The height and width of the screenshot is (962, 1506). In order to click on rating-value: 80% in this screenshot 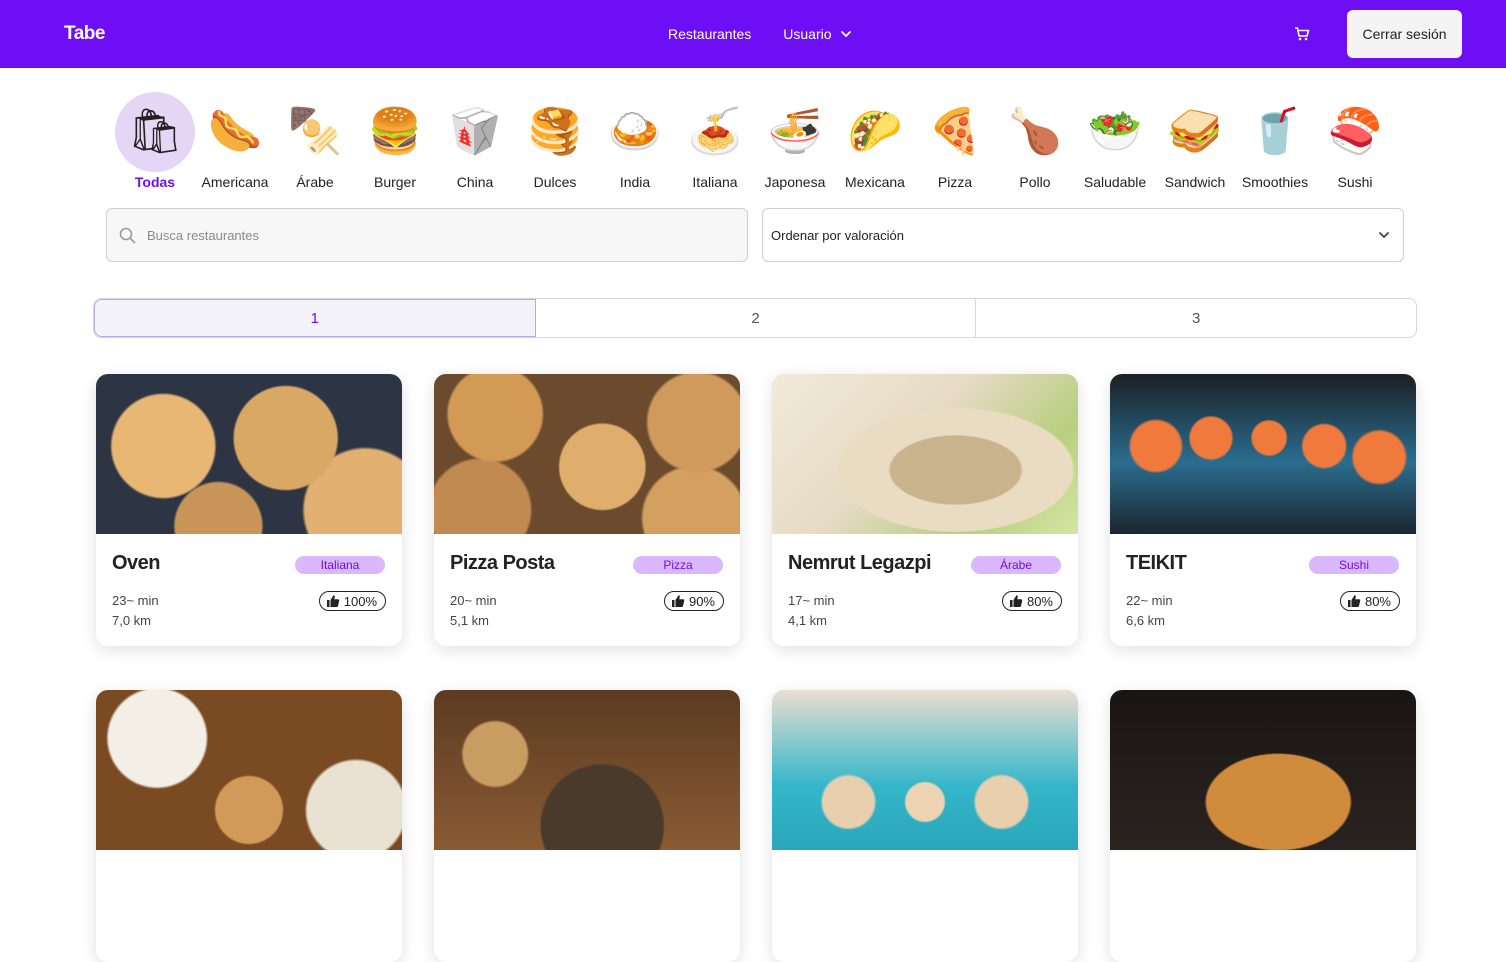, I will do `click(1039, 601)`.